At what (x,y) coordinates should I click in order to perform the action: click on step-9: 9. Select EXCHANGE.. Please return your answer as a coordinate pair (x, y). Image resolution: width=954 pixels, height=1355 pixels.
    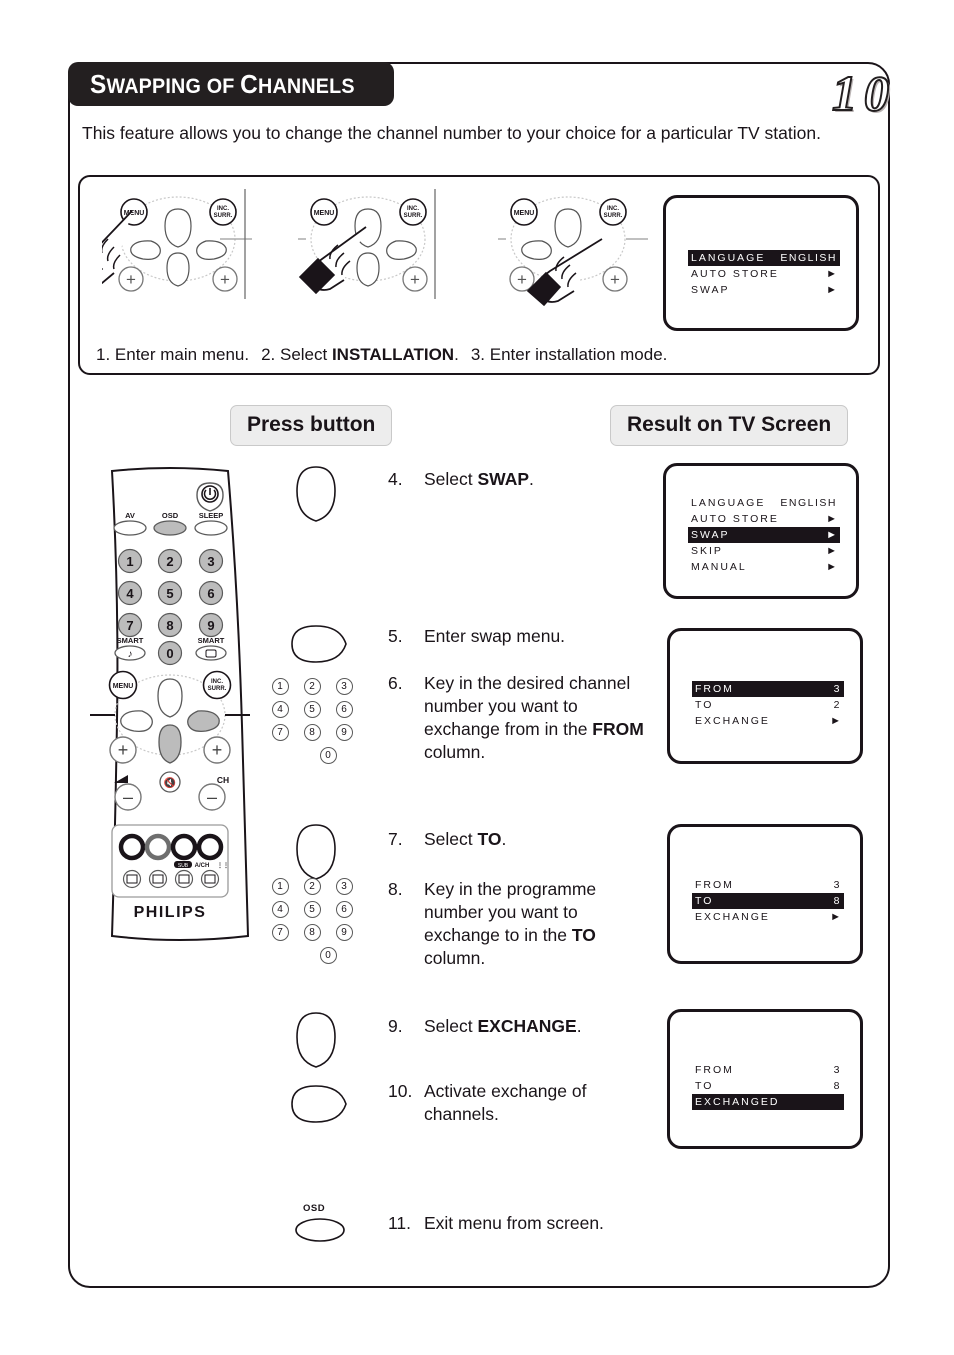
    Looking at the image, I should click on (523, 1026).